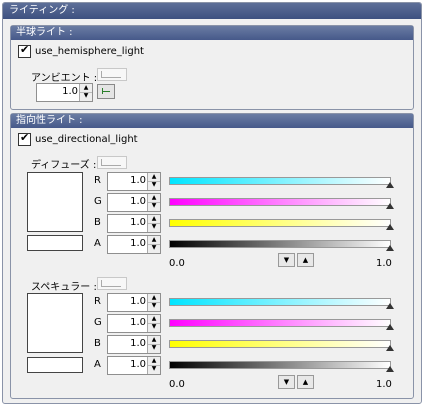  I want to click on ambient-link-toggle-icon, so click(106, 91).